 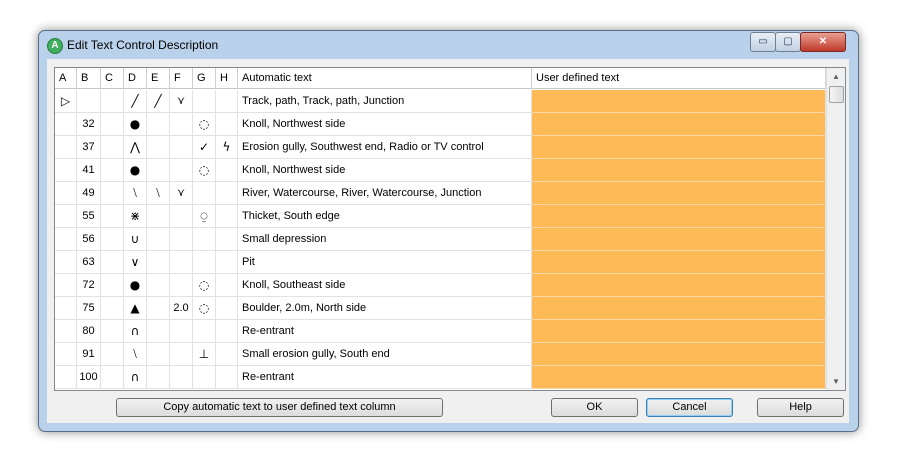 What do you see at coordinates (158, 101) in the screenshot?
I see `column-e-cell: ╱` at bounding box center [158, 101].